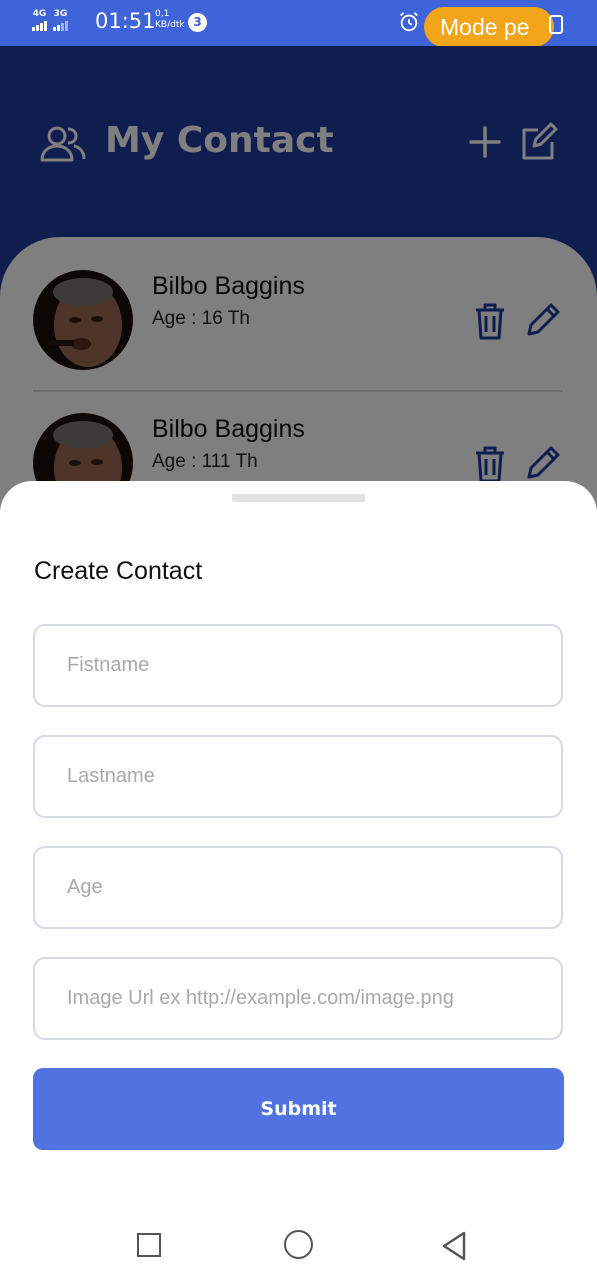  What do you see at coordinates (170, 25) in the screenshot?
I see `speed-unit: KB/dtk` at bounding box center [170, 25].